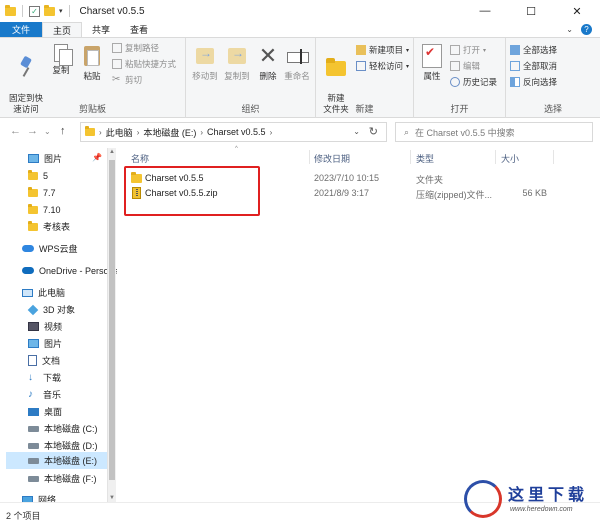 The width and height of the screenshot is (600, 525). I want to click on nav-item-label: 7.10, so click(52, 209).